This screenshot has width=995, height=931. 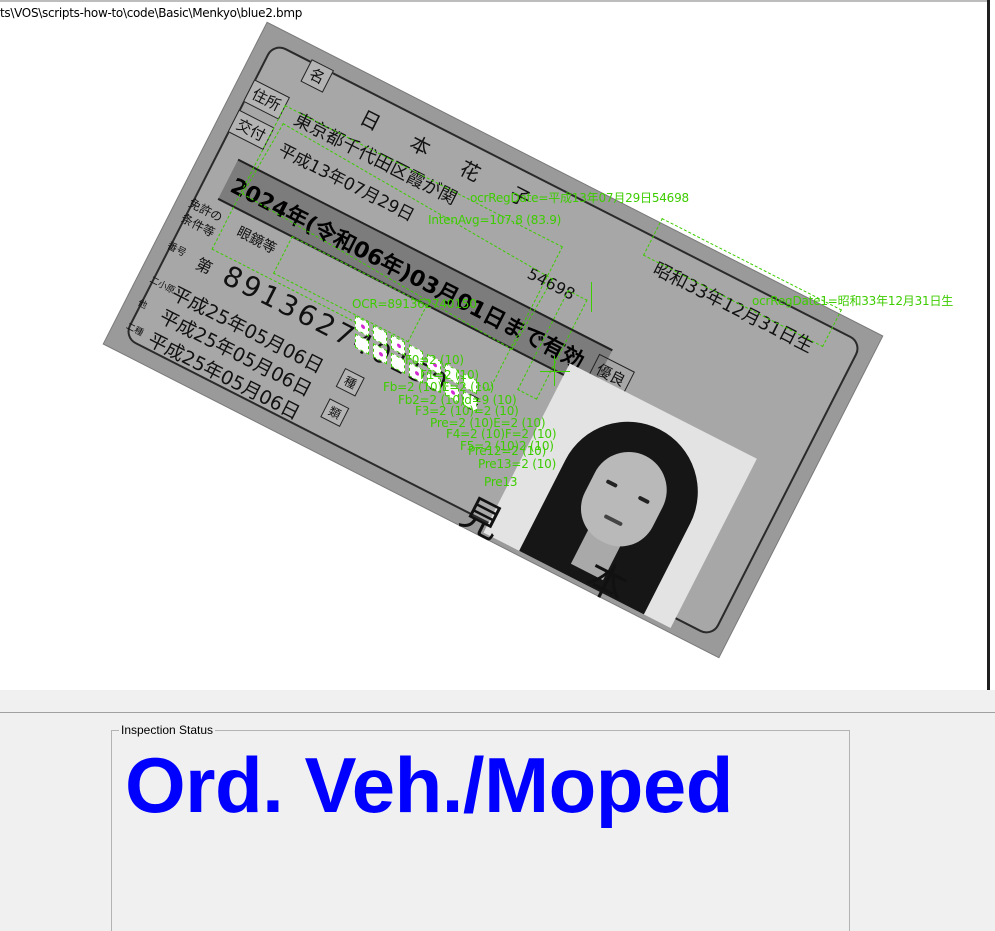 What do you see at coordinates (134, 330) in the screenshot?
I see `date-label-3: 二種` at bounding box center [134, 330].